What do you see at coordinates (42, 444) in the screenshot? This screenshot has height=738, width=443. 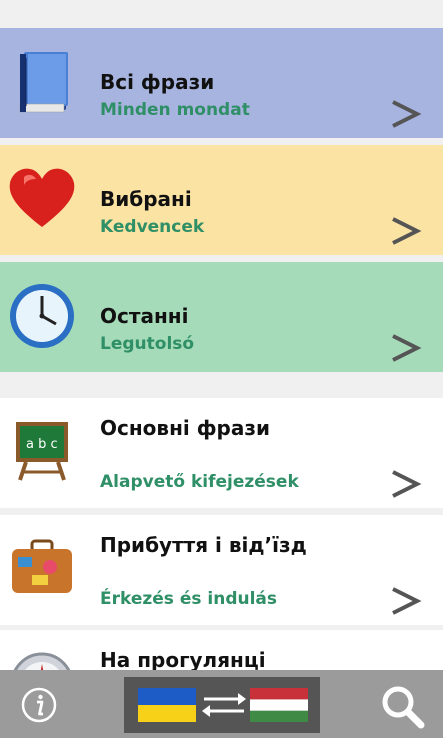 I see `svg-text: a b c` at bounding box center [42, 444].